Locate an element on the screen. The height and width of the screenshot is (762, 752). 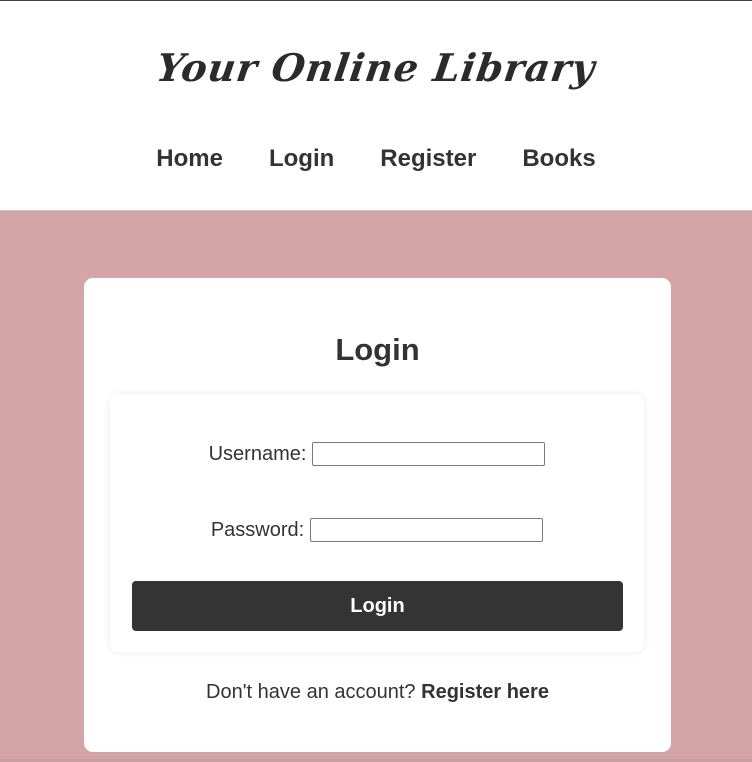
login-submit-button: Login is located at coordinates (377, 606).